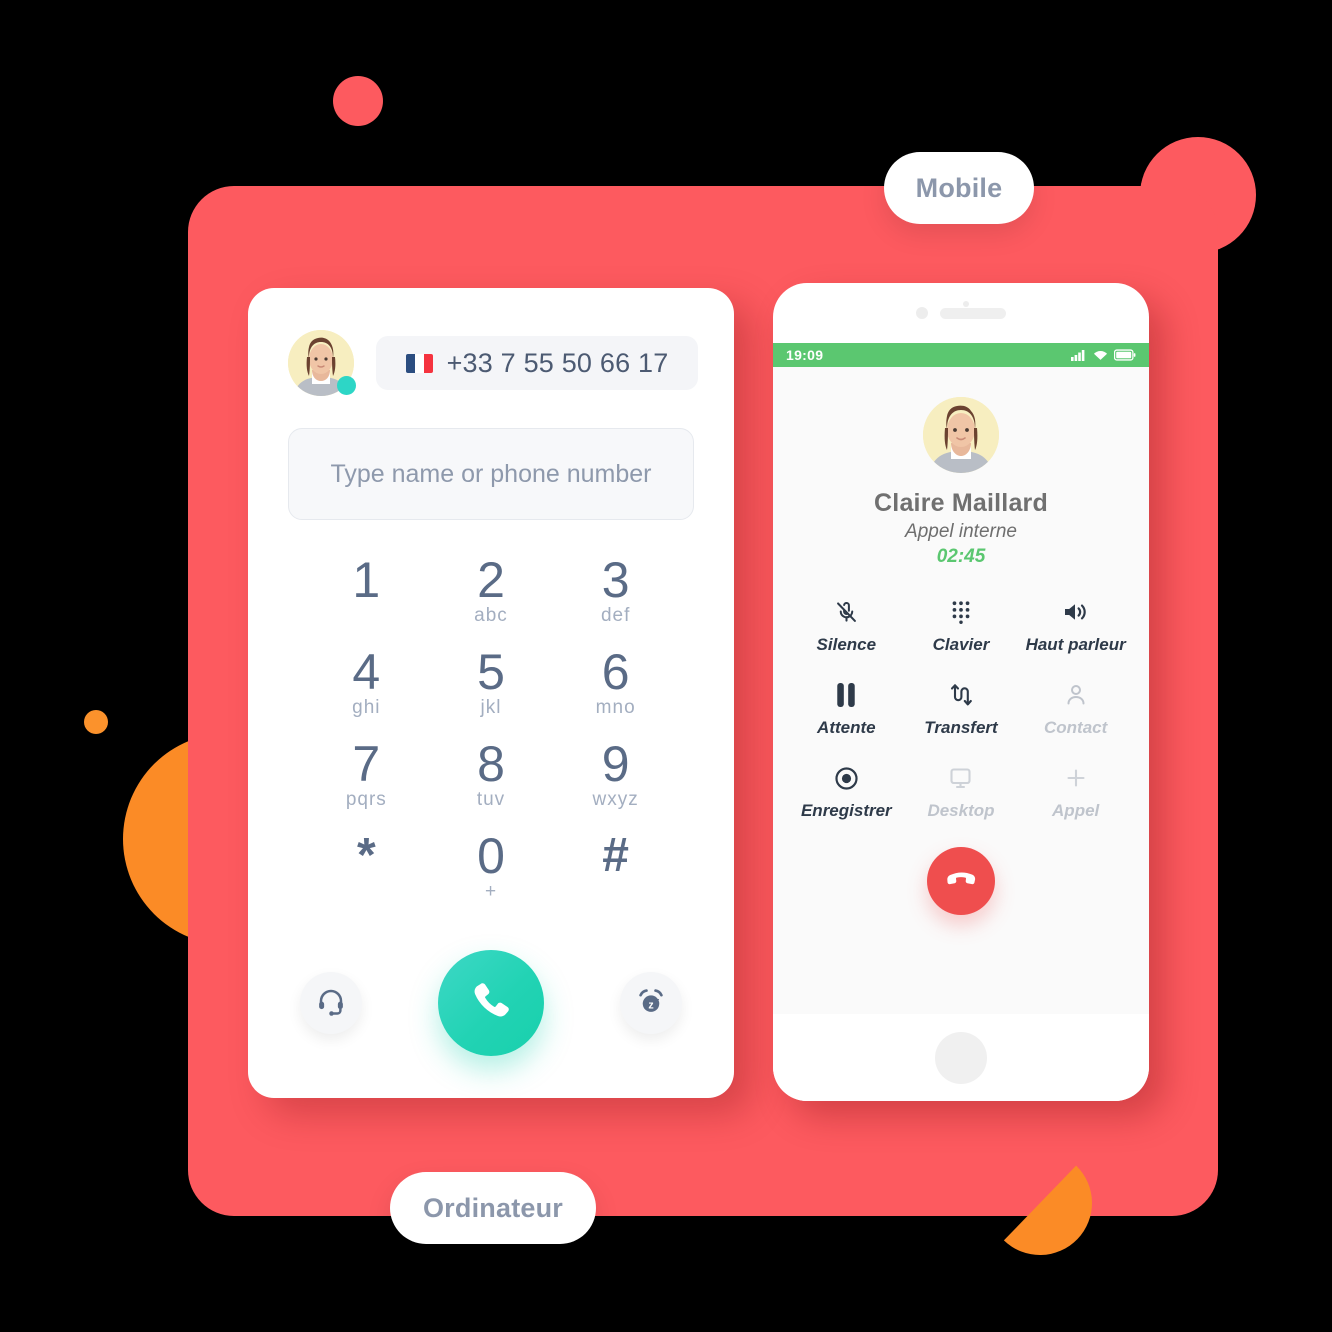 The image size is (1332, 1332). I want to click on keypad-icon, so click(961, 612).